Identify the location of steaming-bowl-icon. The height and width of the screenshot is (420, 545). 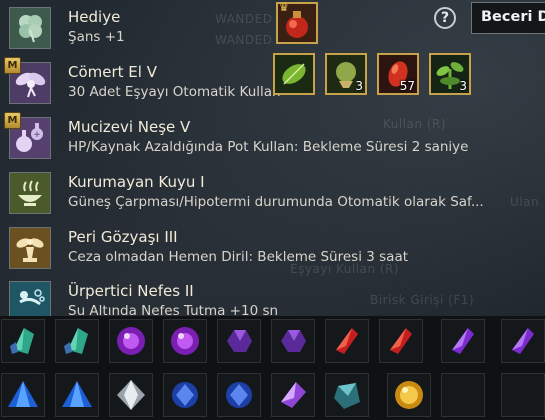
(30, 193).